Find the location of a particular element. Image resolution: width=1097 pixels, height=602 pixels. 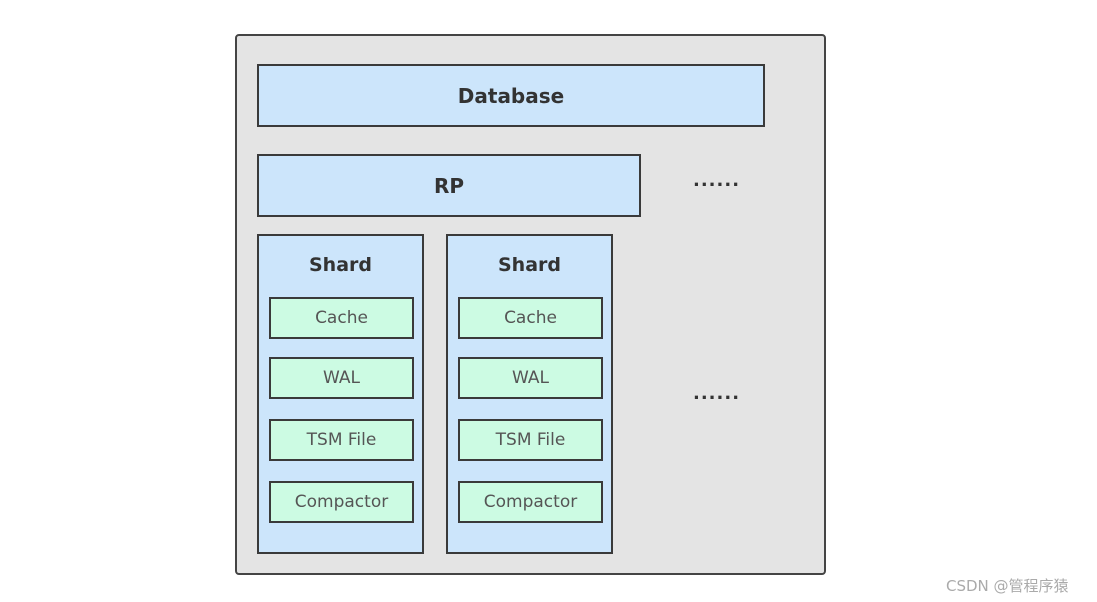

database-box: Database is located at coordinates (511, 95).